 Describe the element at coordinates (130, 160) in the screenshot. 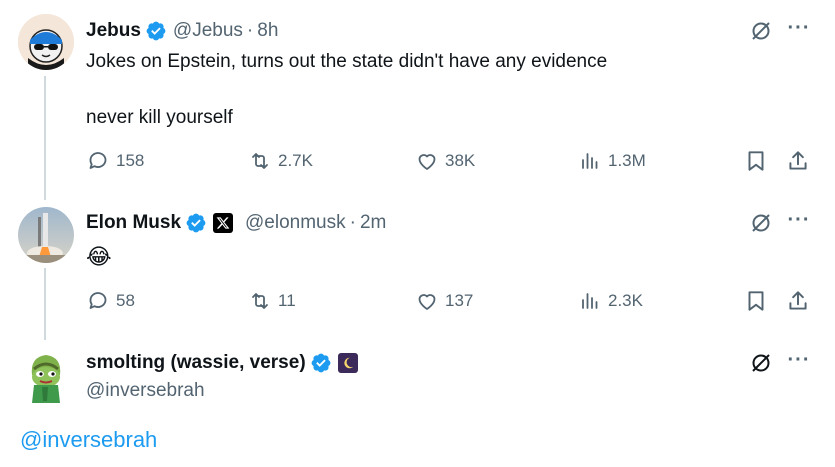

I see `reply-count: 158` at that location.